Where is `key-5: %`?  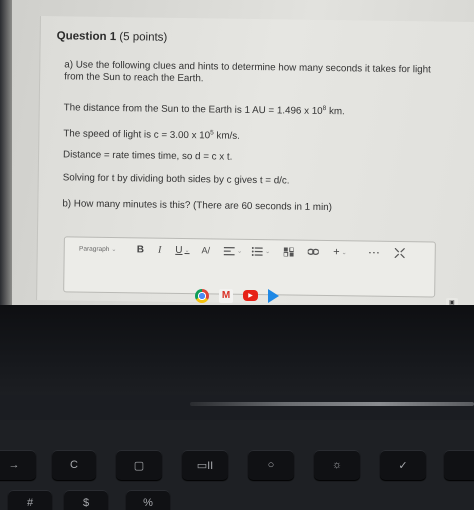
key-5: % is located at coordinates (148, 500).